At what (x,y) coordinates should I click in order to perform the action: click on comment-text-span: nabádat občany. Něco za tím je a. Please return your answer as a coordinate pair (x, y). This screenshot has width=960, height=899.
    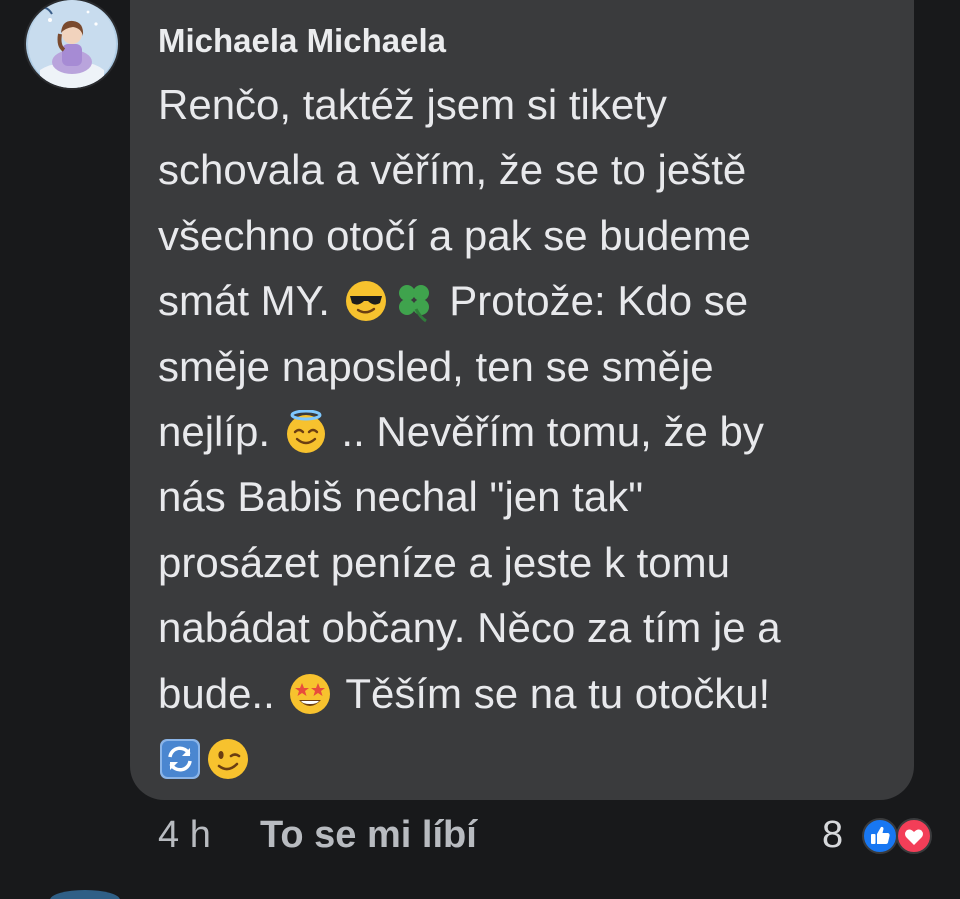
    Looking at the image, I should click on (469, 628).